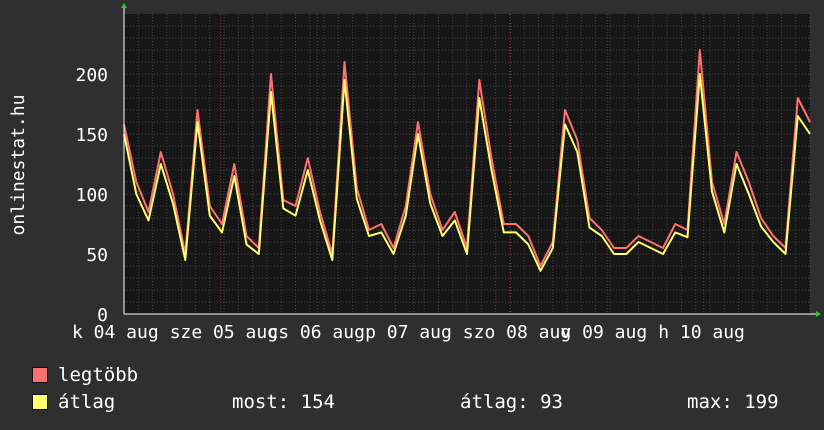 This screenshot has height=430, width=824. What do you see at coordinates (422, 375) in the screenshot?
I see `legend-item-max: legtöbb` at bounding box center [422, 375].